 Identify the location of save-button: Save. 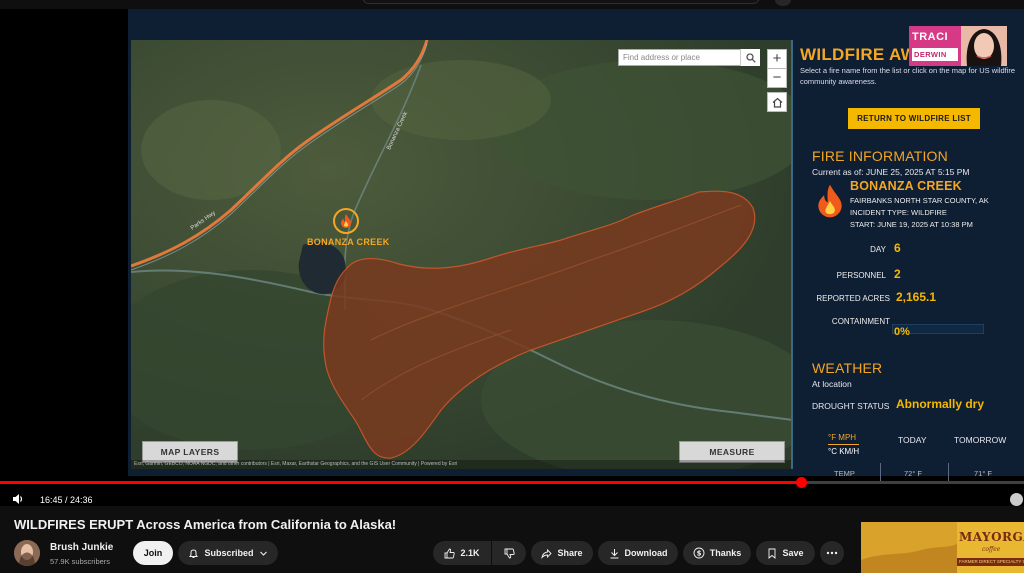
(785, 553).